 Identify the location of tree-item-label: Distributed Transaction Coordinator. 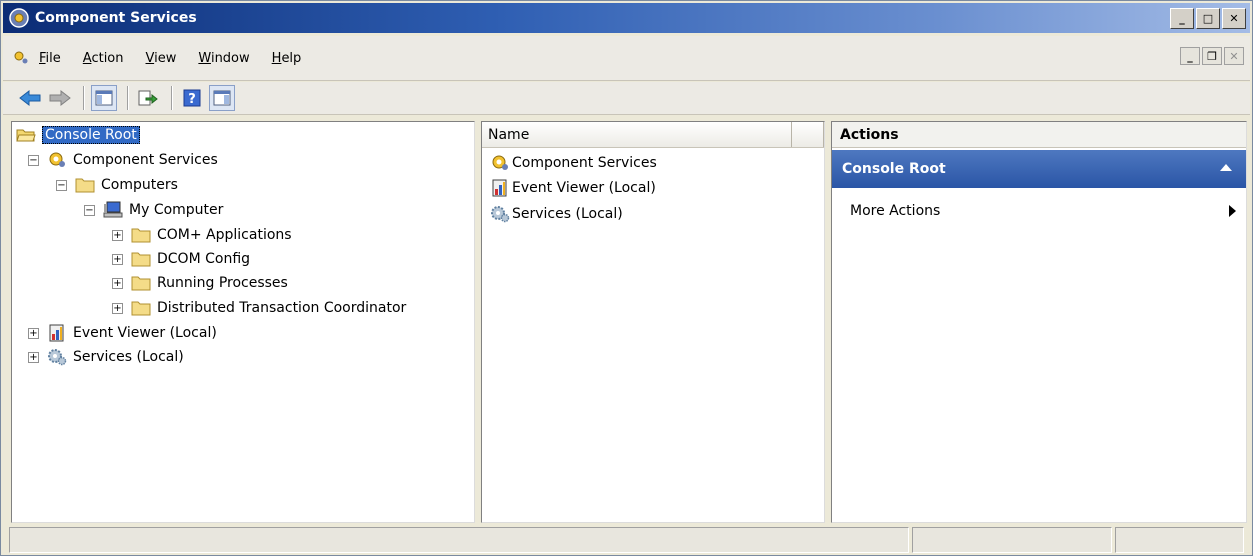
(282, 308).